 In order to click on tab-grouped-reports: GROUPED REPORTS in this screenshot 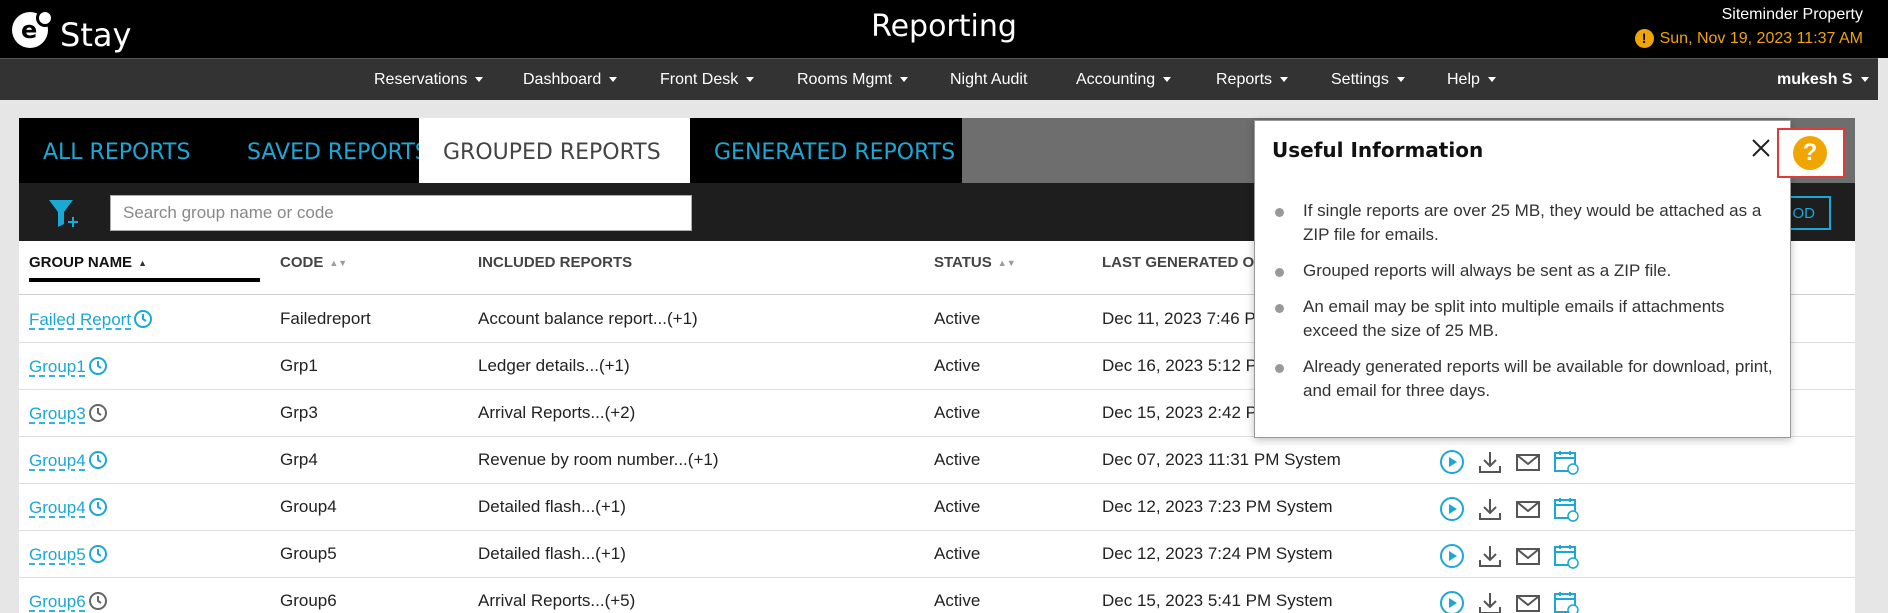, I will do `click(554, 150)`.